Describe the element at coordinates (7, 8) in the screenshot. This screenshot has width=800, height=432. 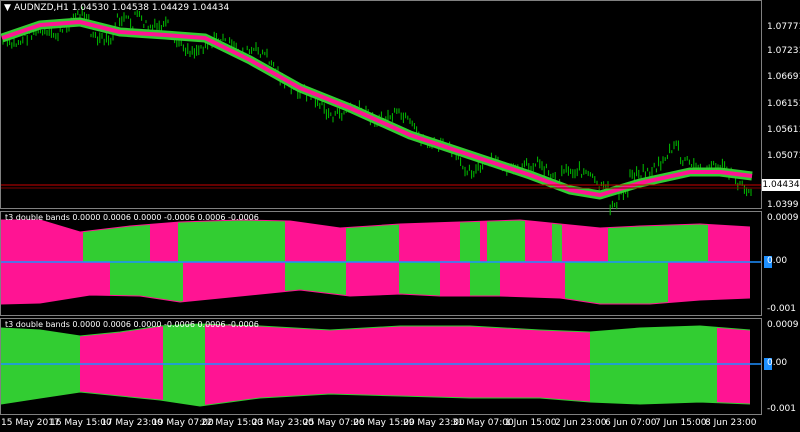
I see `chart-menu-icon: ▼` at that location.